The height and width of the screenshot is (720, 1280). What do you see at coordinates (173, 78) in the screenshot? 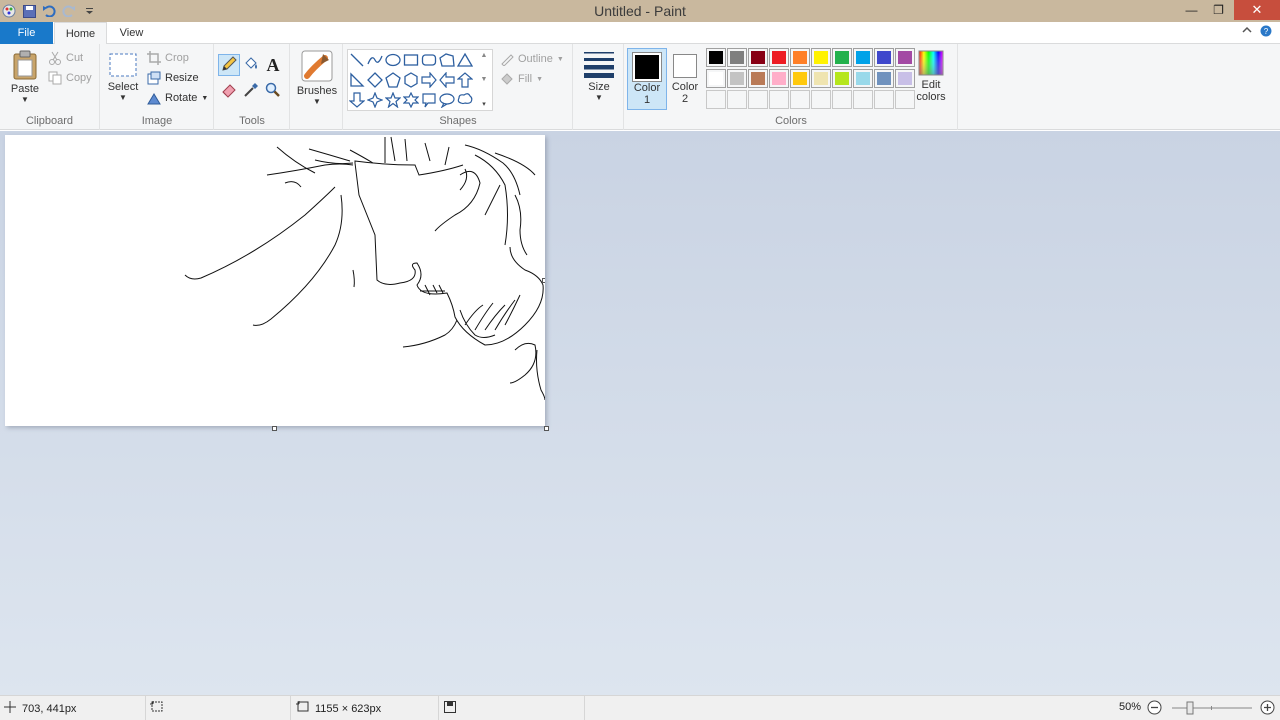
I see `resize-button: Resize` at bounding box center [173, 78].